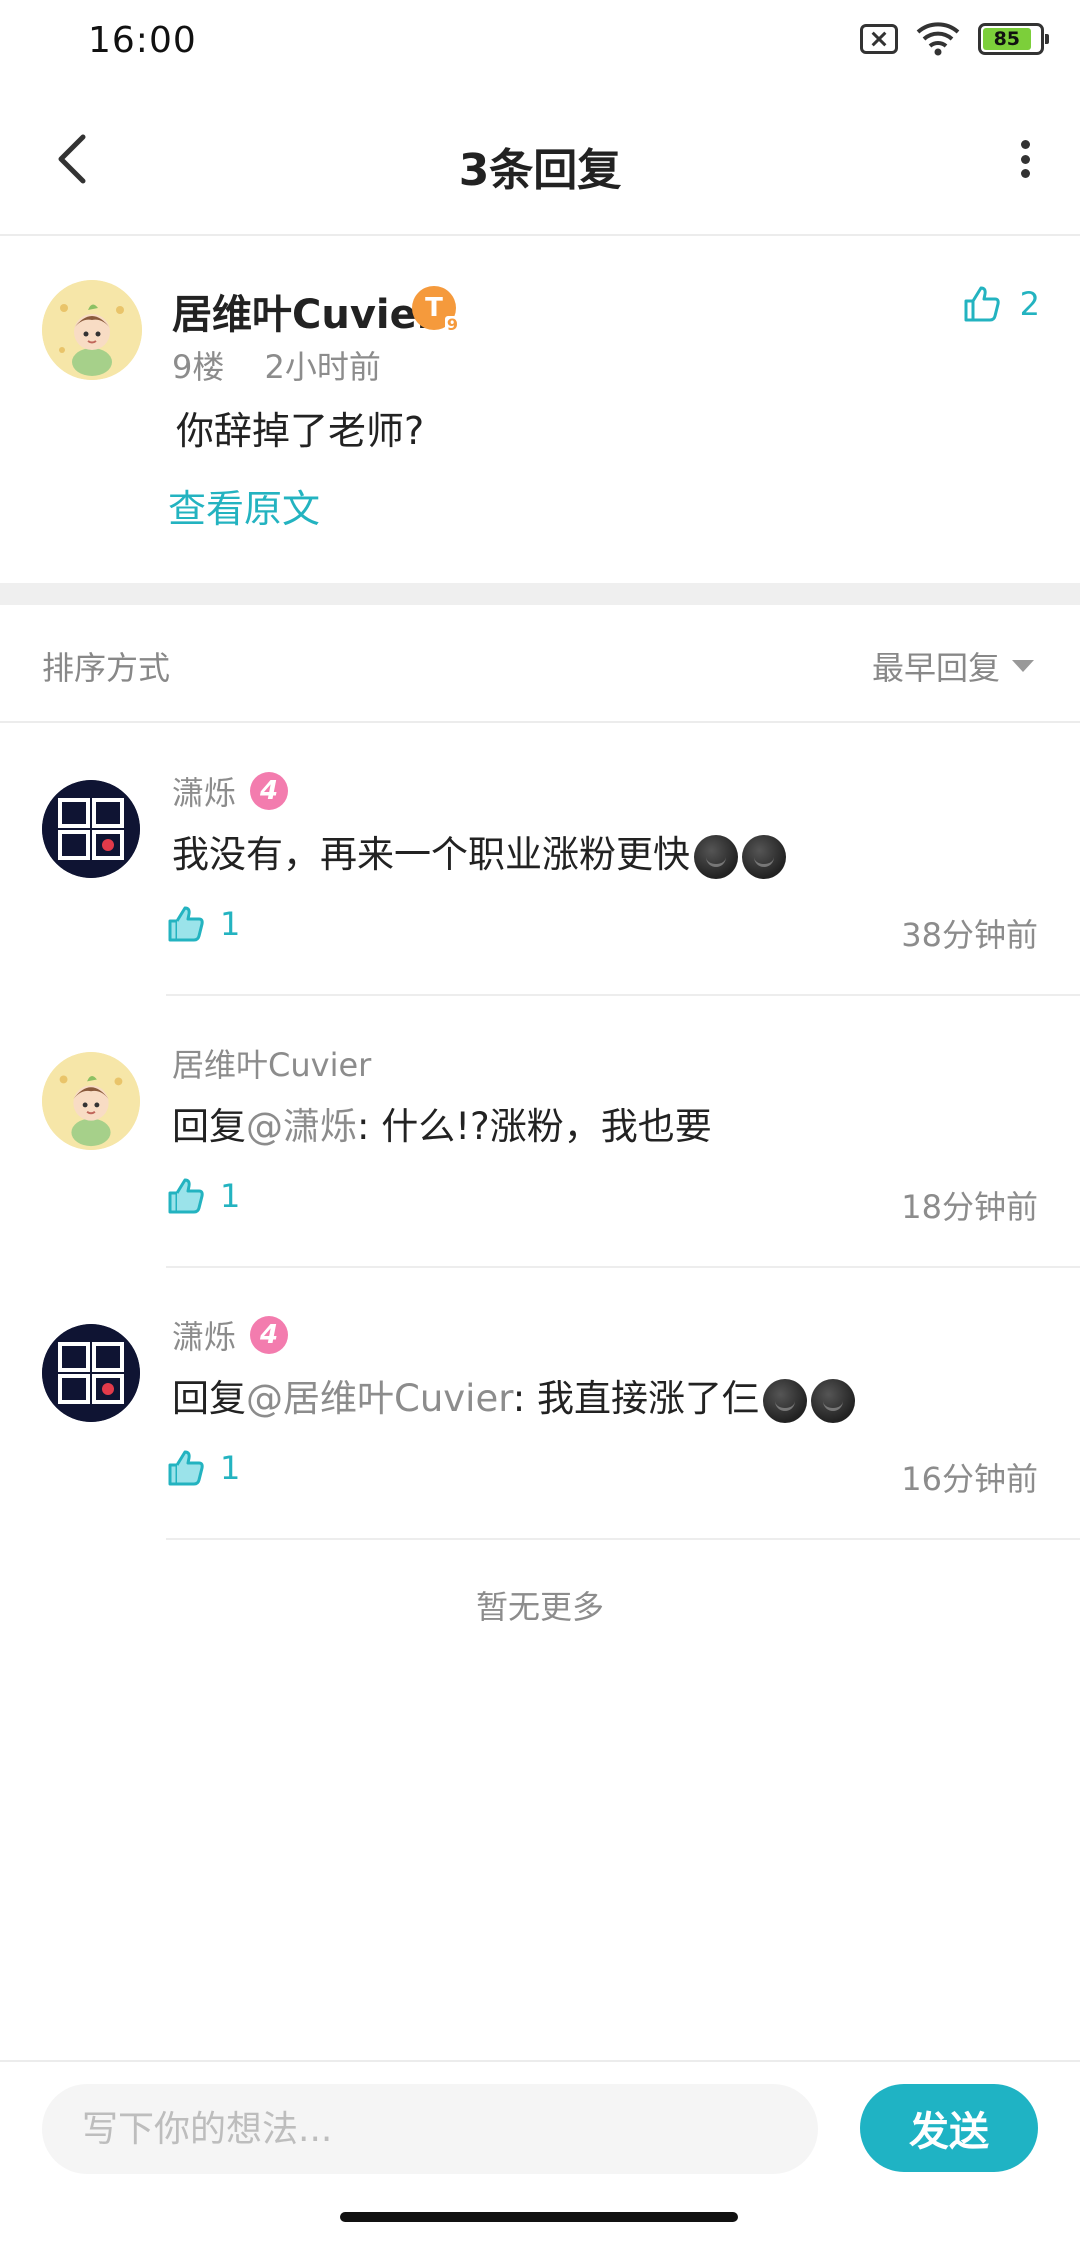 The image size is (1080, 2244). I want to click on reply-item: 潇烁 4 我没有，再来一个职业涨粉更快 1 38分钟前, so click(540, 860).